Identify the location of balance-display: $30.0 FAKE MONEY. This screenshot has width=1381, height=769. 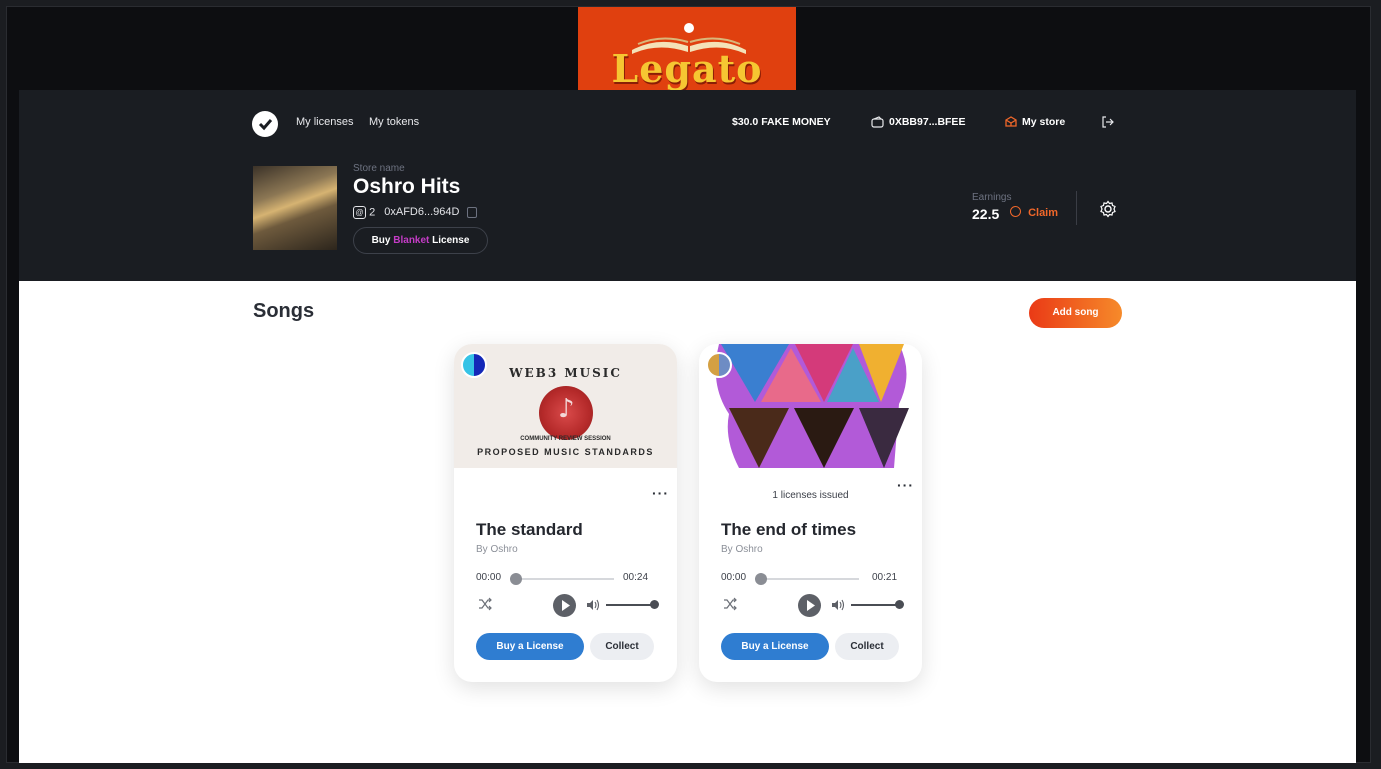
(781, 122).